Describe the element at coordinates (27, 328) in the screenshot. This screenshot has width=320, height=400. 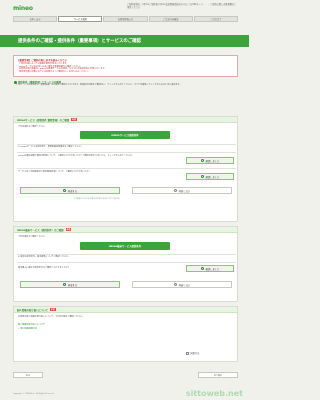
I see `privacy-policy-link: > 個人情報保護方針` at that location.